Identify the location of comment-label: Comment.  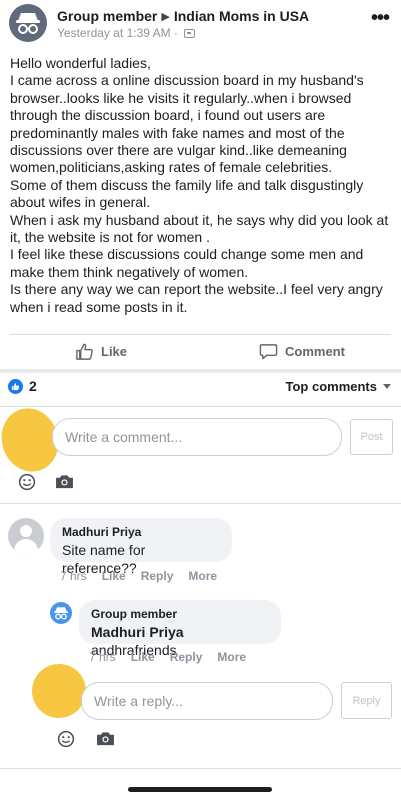
(315, 351).